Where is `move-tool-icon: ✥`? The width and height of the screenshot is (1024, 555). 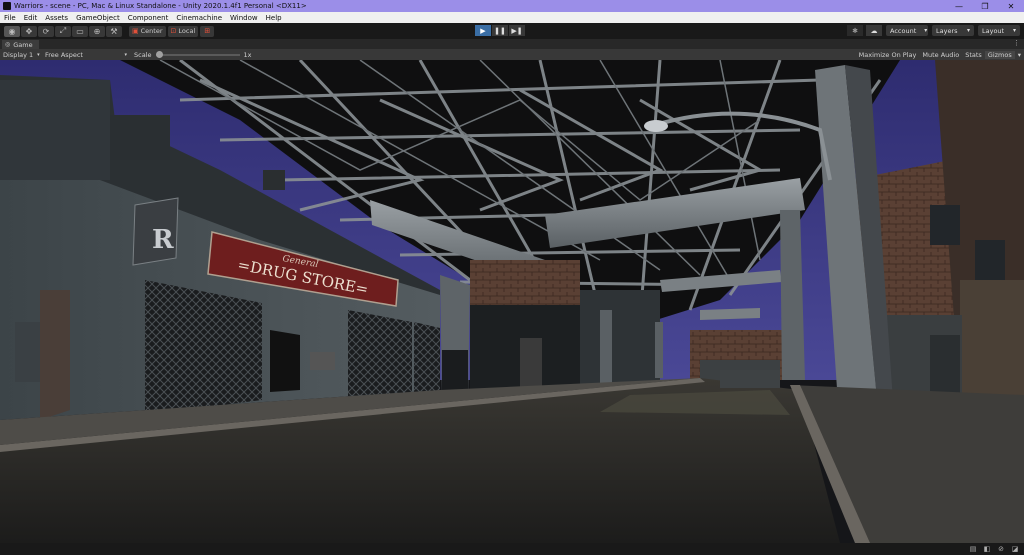
move-tool-icon: ✥ is located at coordinates (29, 31).